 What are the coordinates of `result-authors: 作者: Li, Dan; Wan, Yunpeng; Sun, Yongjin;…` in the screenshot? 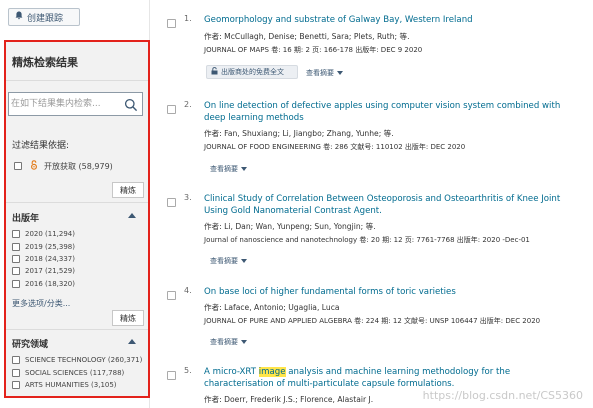 It's located at (290, 226).